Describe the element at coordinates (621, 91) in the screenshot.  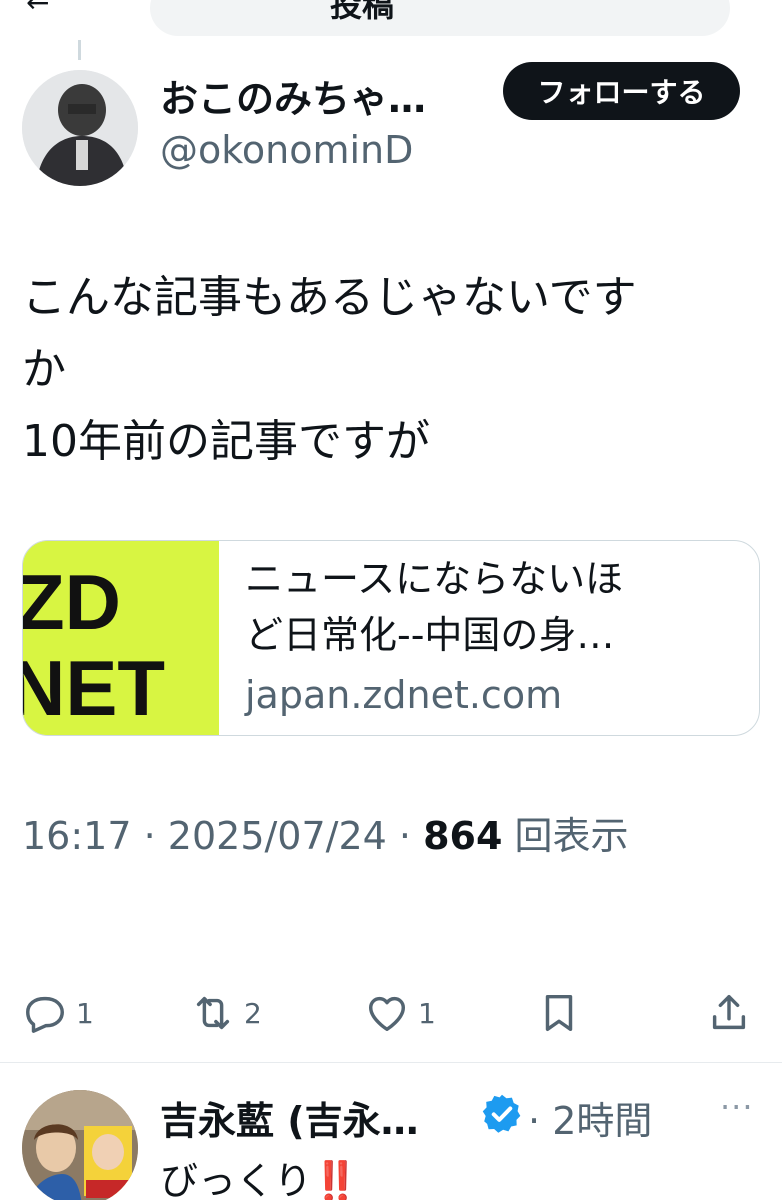
I see `follow-button: フォローする` at that location.